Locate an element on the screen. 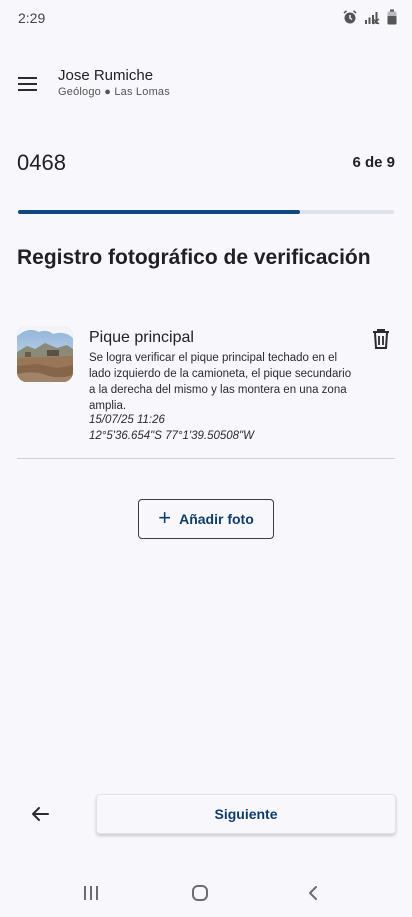  status-icons is located at coordinates (370, 17).